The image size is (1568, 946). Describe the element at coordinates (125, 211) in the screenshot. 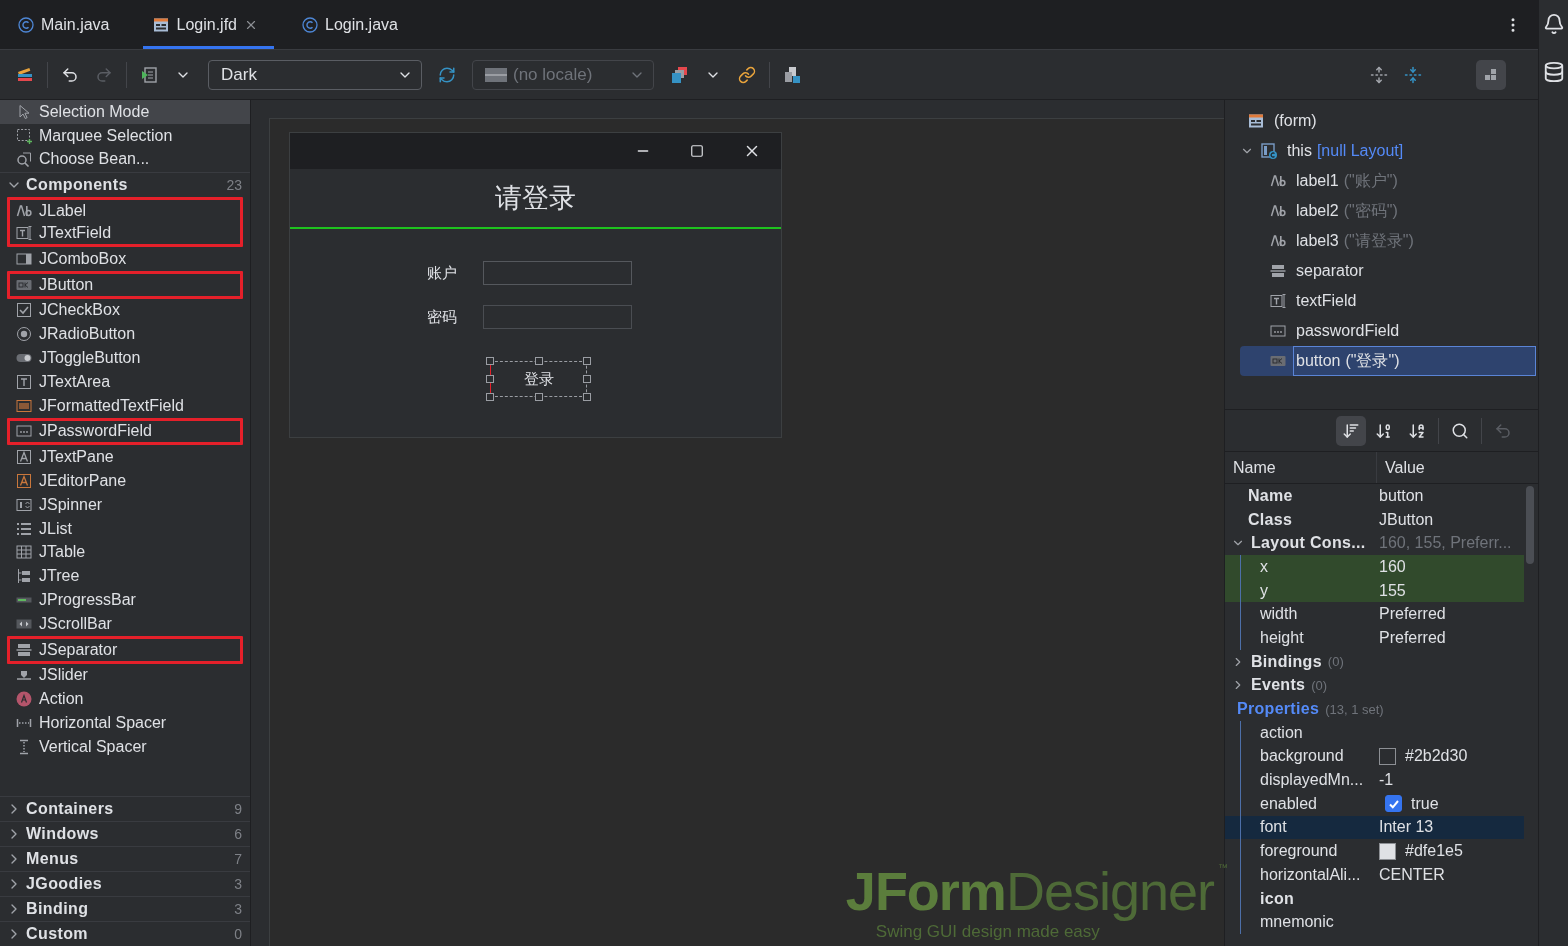

I see `palette-item: JLabel` at that location.